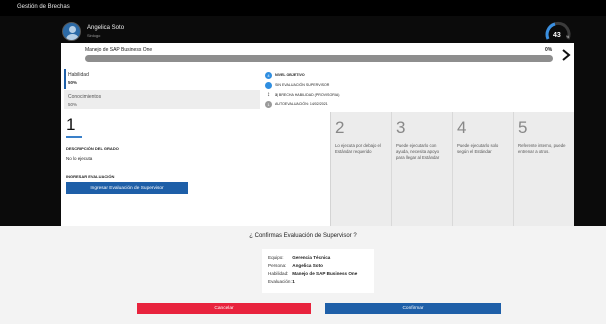 This screenshot has width=606, height=324. Describe the element at coordinates (127, 188) in the screenshot. I see `enter-evaluation-button: Ingresar Evaluación de Supervisor` at that location.